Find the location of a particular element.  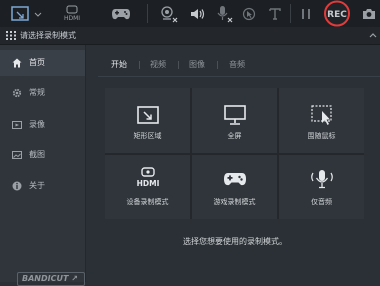

sidebar-item-label: 录像 is located at coordinates (37, 124).